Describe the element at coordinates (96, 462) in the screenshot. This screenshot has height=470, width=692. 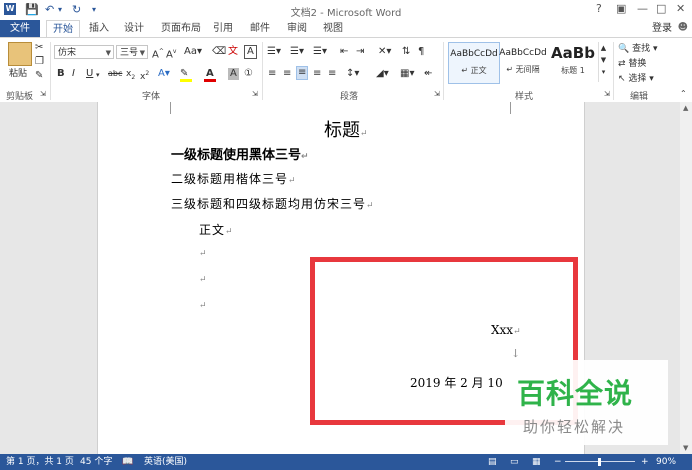
I see `word-count: 45 个字` at that location.